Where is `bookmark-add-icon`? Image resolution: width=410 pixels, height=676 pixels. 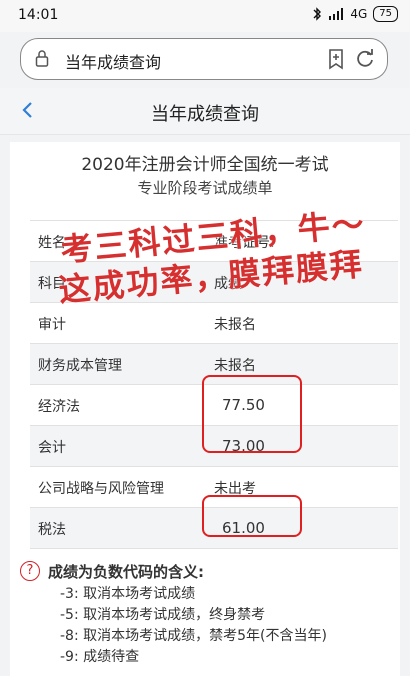
bookmark-add-icon is located at coordinates (336, 59).